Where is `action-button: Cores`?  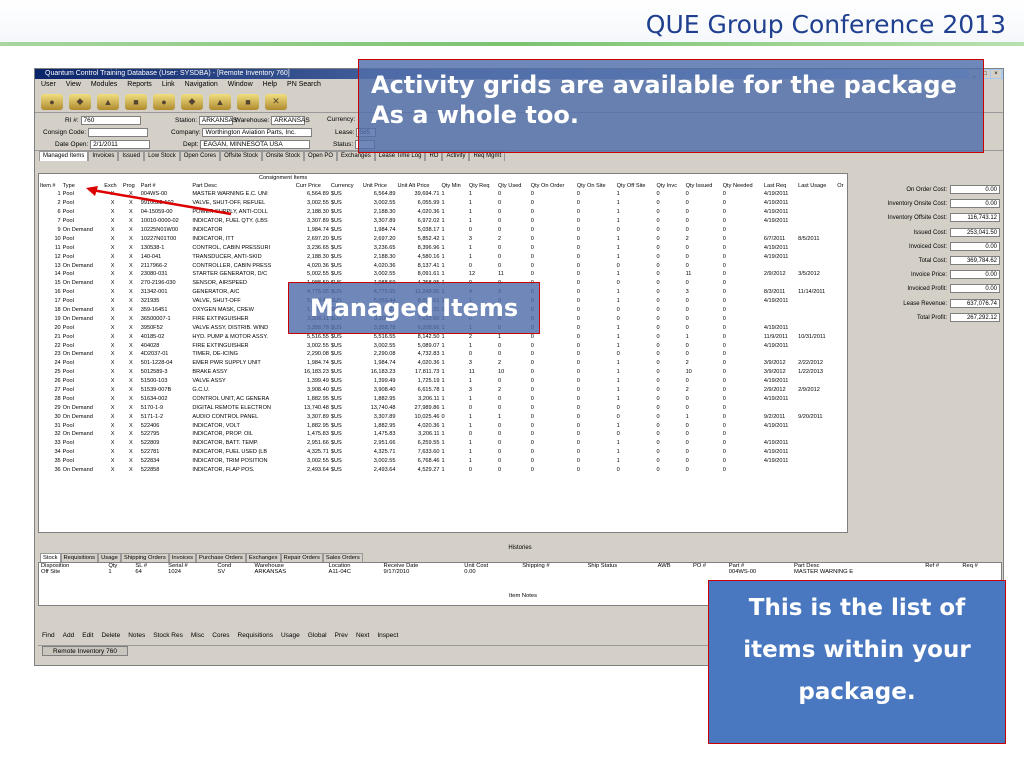 action-button: Cores is located at coordinates (220, 635).